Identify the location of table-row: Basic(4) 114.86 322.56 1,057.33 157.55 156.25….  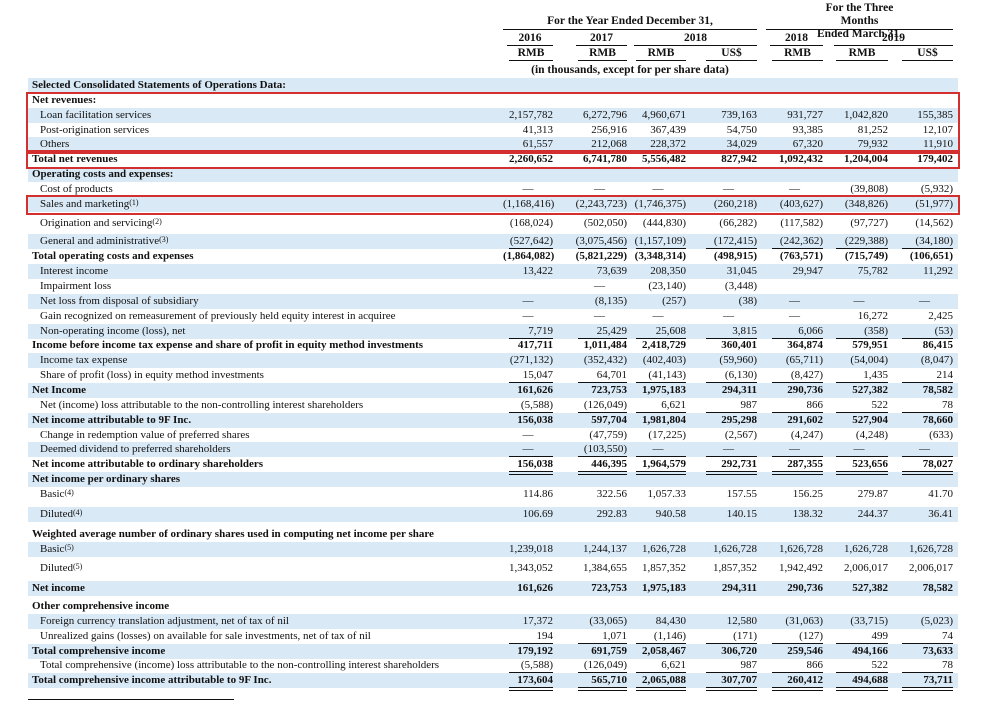
(493, 494).